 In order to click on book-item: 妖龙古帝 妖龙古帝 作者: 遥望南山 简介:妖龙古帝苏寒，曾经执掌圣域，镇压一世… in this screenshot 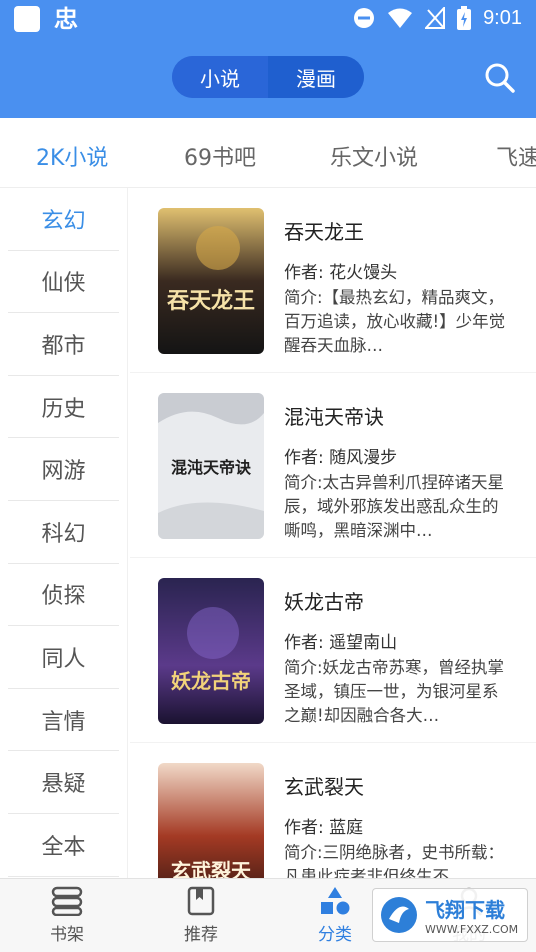, I will do `click(333, 650)`.